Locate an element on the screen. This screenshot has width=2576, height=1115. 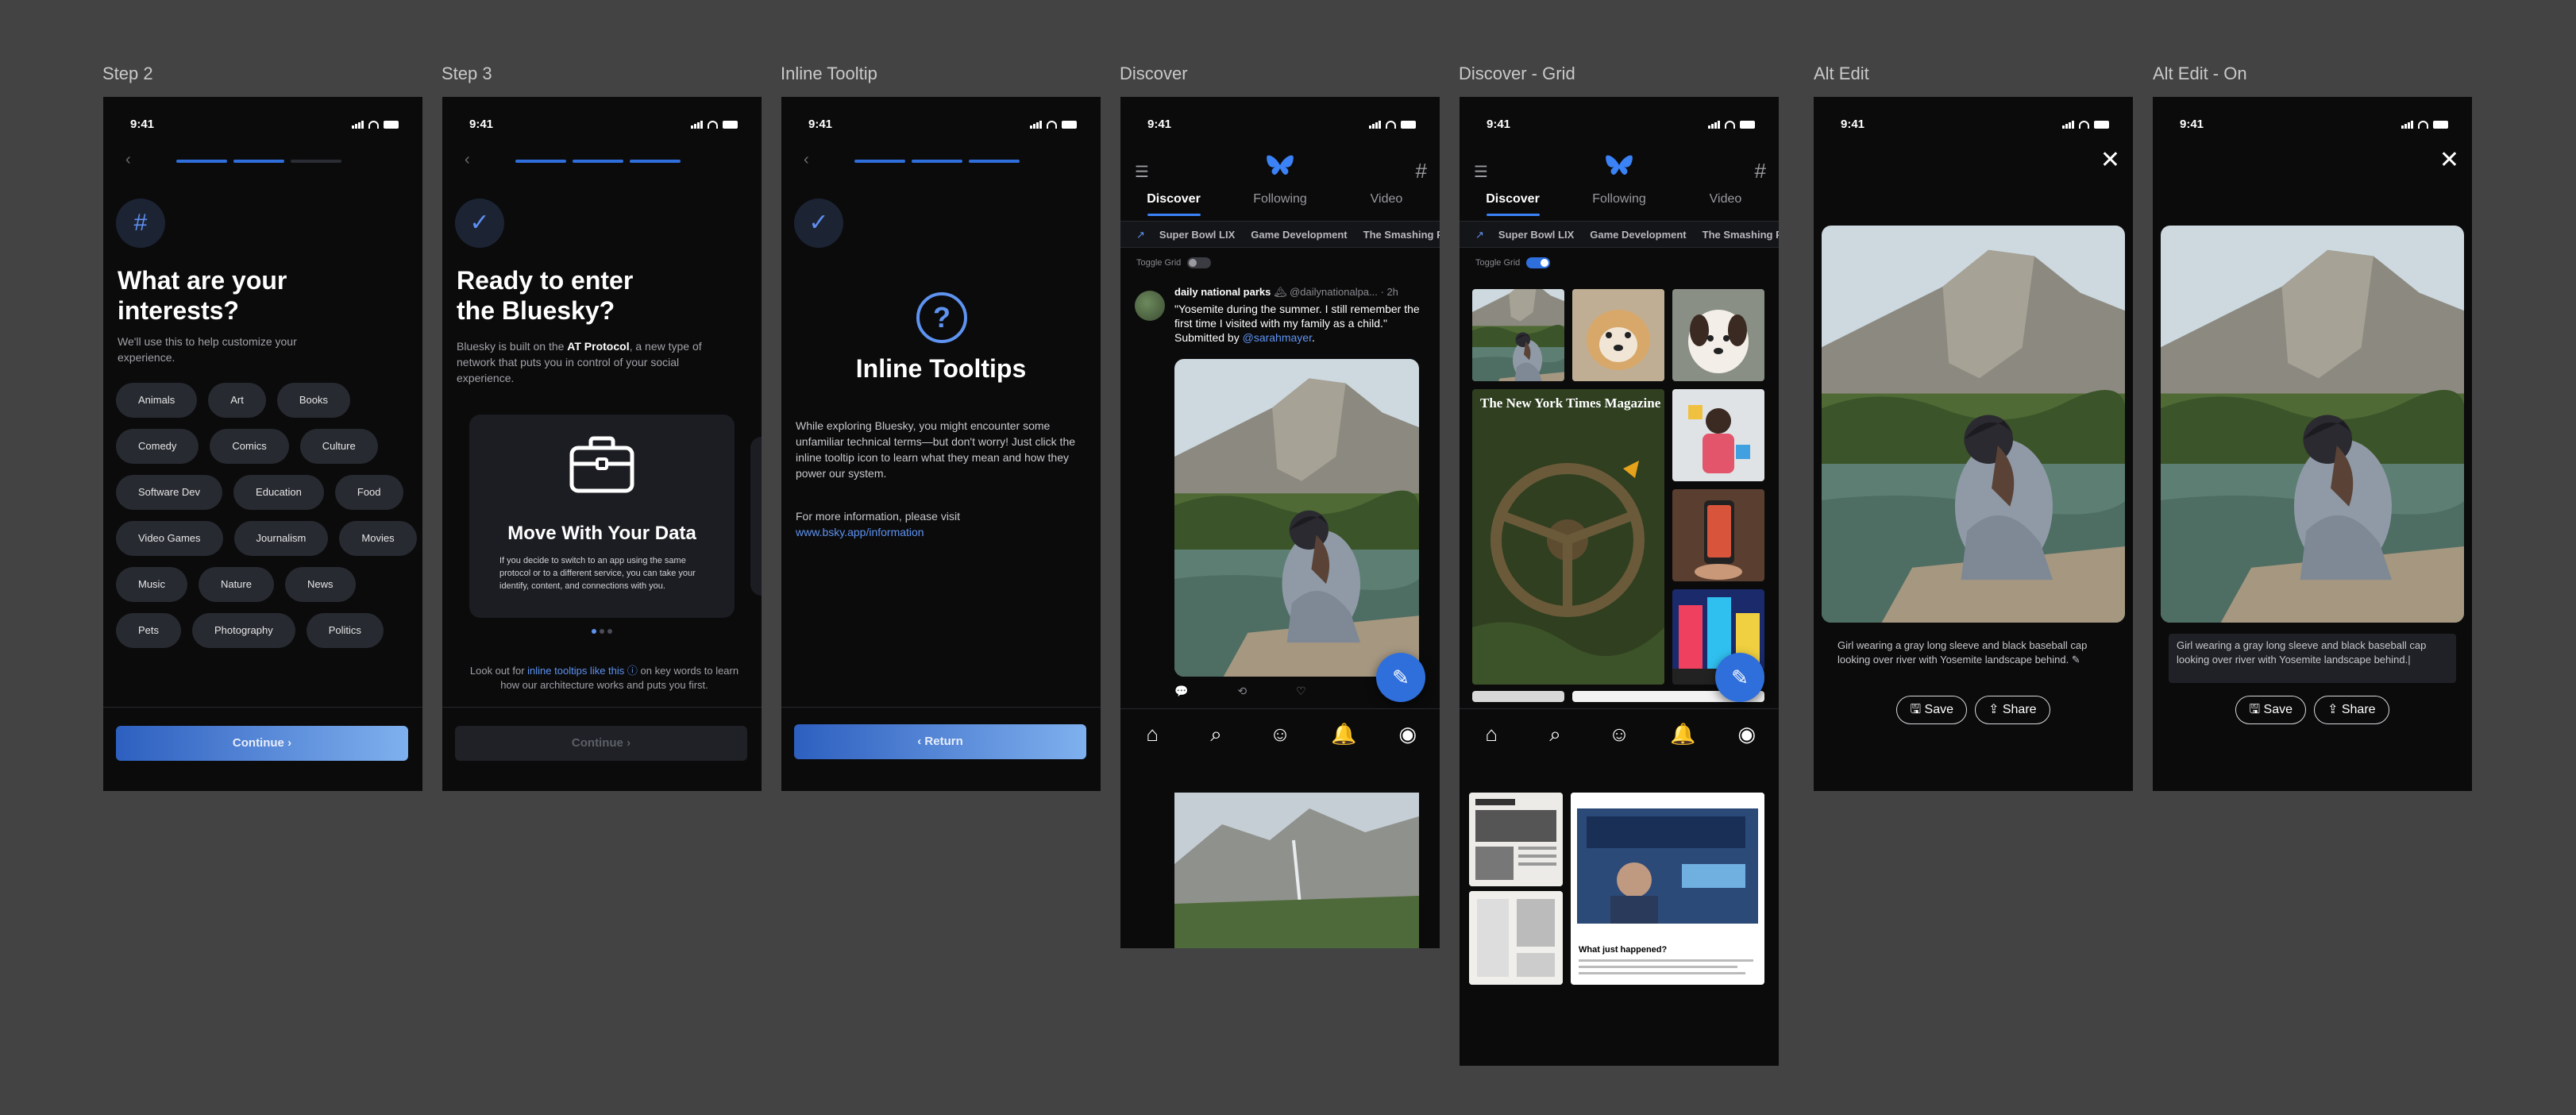
chip-comics: Comics is located at coordinates (249, 446).